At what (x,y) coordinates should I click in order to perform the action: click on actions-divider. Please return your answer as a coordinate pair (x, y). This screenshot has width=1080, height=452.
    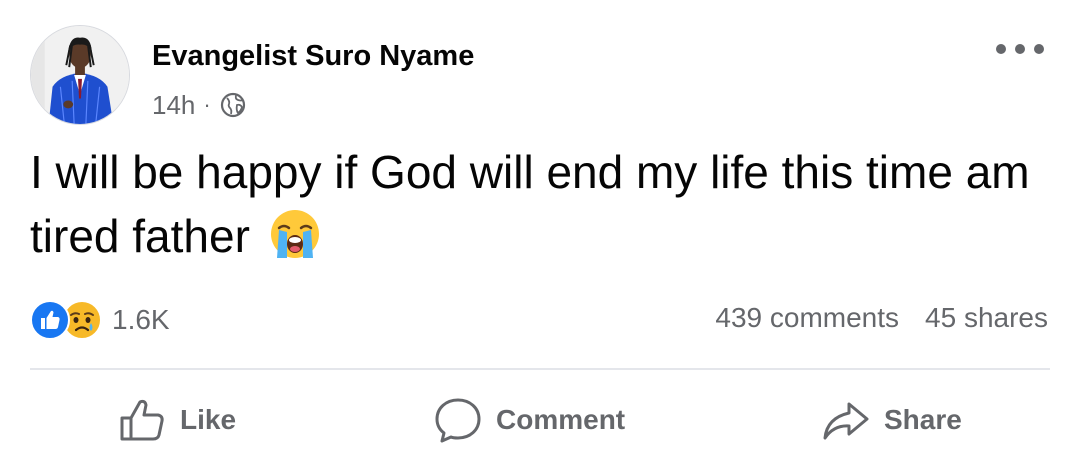
    Looking at the image, I should click on (540, 369).